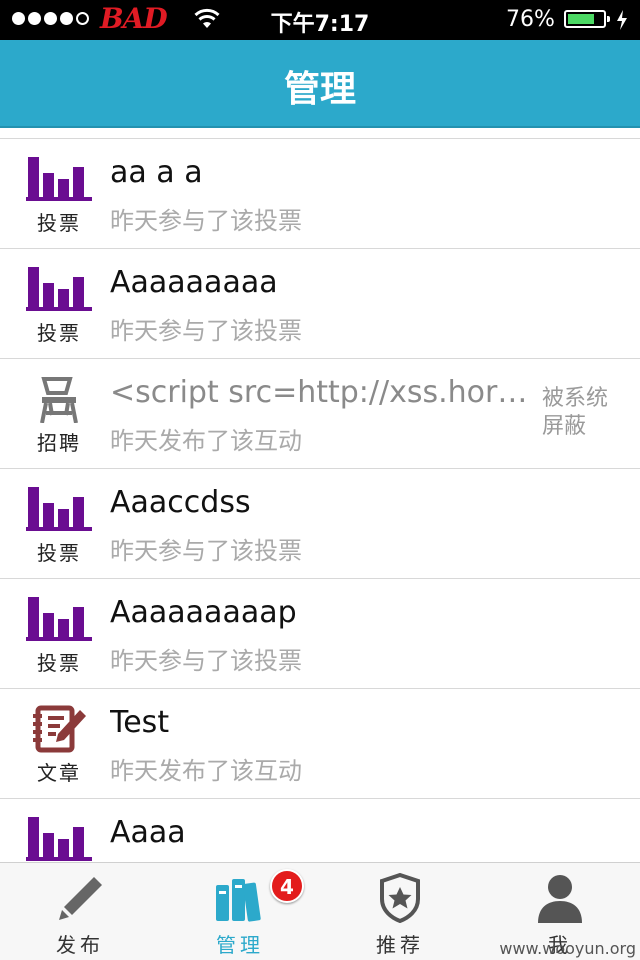 Image resolution: width=640 pixels, height=960 pixels. What do you see at coordinates (238, 900) in the screenshot?
I see `books-icon` at bounding box center [238, 900].